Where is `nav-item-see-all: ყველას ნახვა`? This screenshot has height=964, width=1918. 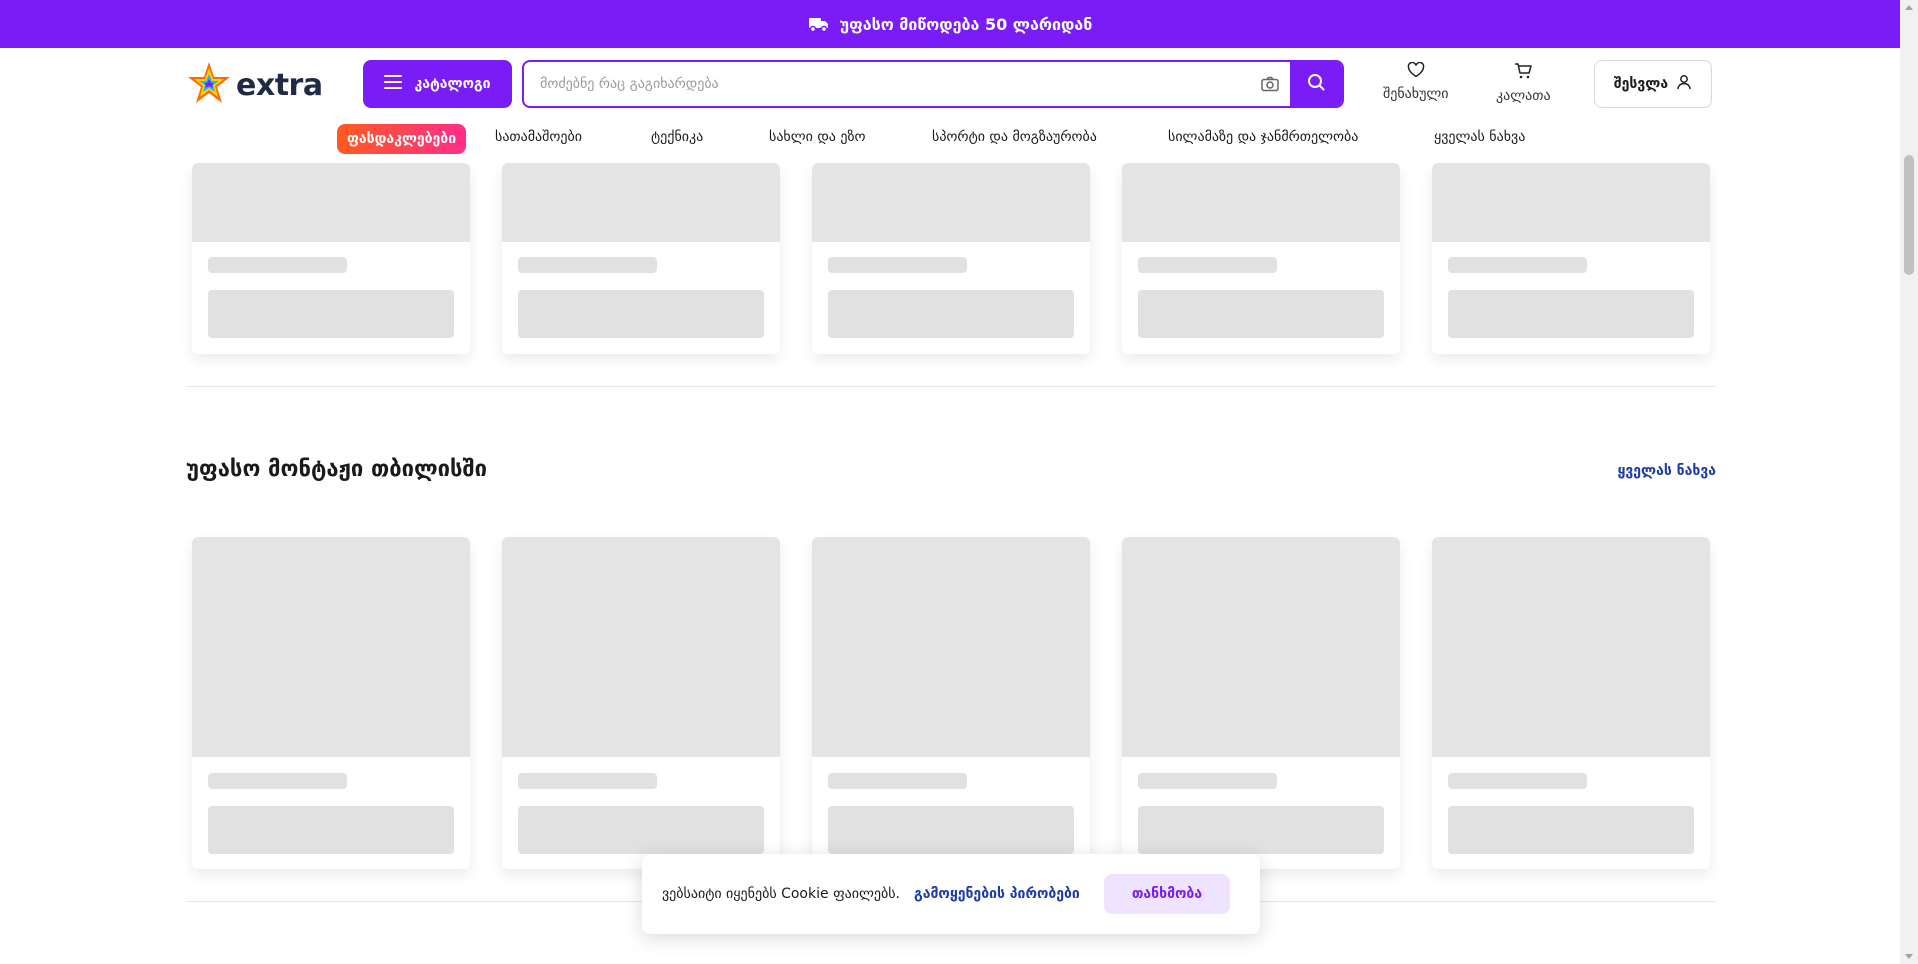 nav-item-see-all: ყველას ნახვა is located at coordinates (1479, 137).